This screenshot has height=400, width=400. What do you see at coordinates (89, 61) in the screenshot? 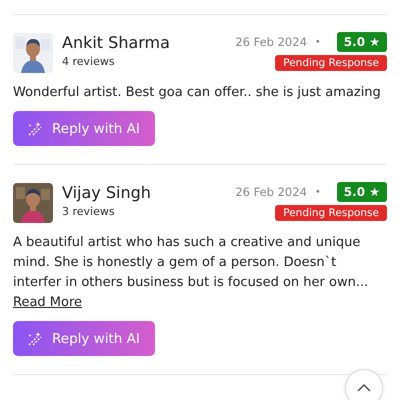
I see `review-count: 4 reviews` at bounding box center [89, 61].